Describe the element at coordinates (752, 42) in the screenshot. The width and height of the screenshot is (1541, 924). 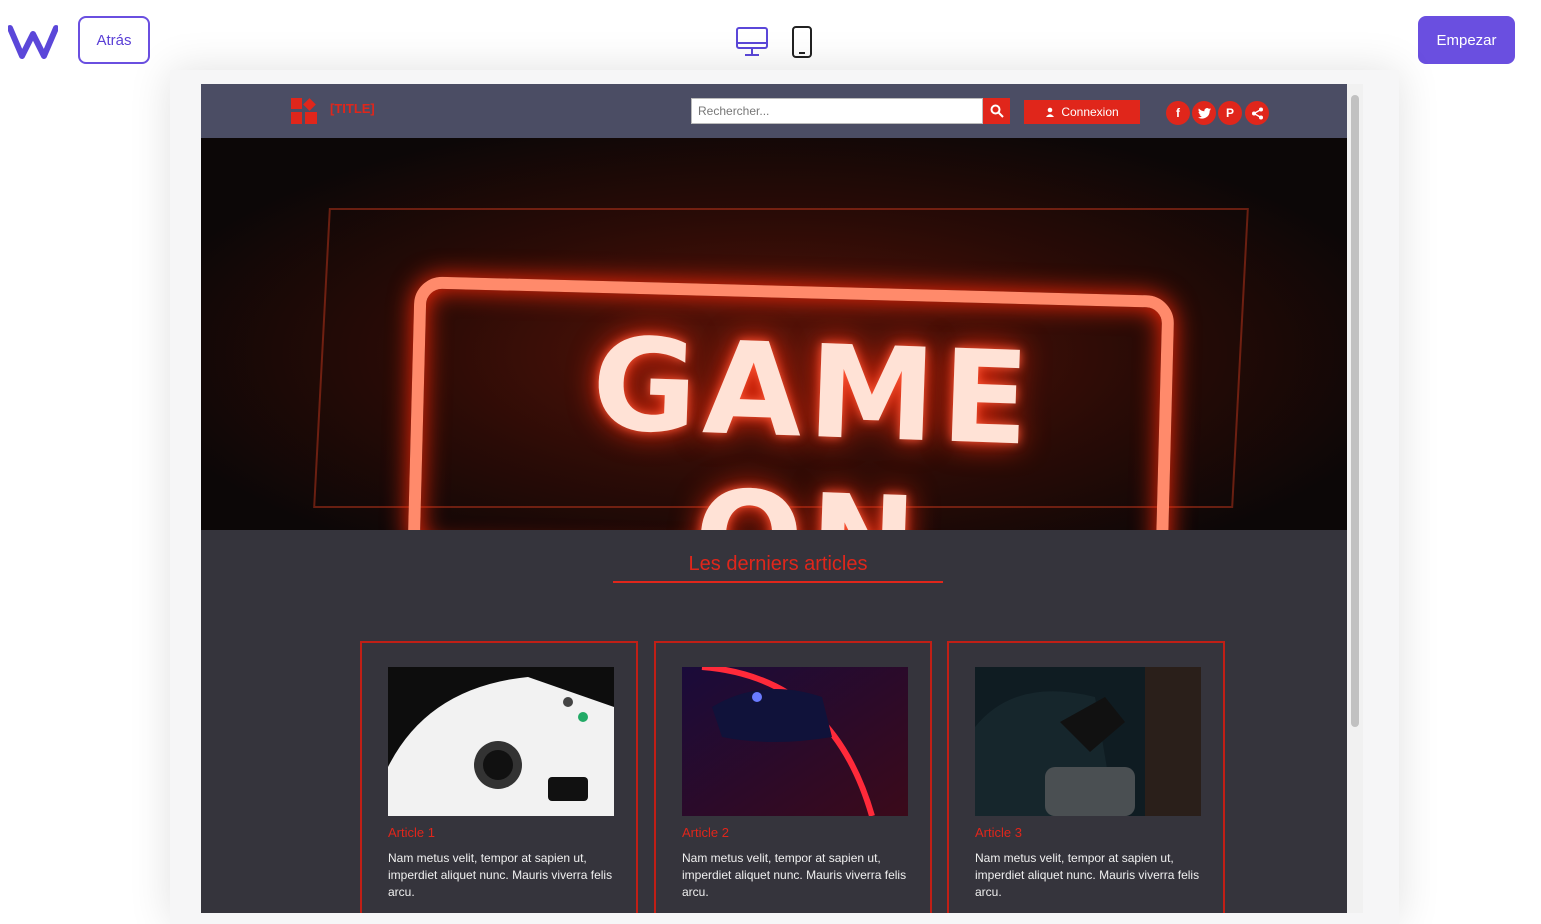
I see `desktop-view-icon` at that location.